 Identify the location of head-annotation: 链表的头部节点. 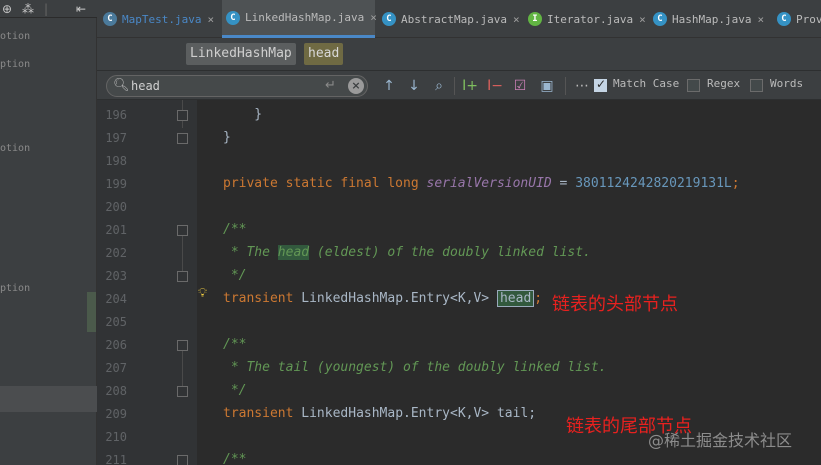
(615, 304).